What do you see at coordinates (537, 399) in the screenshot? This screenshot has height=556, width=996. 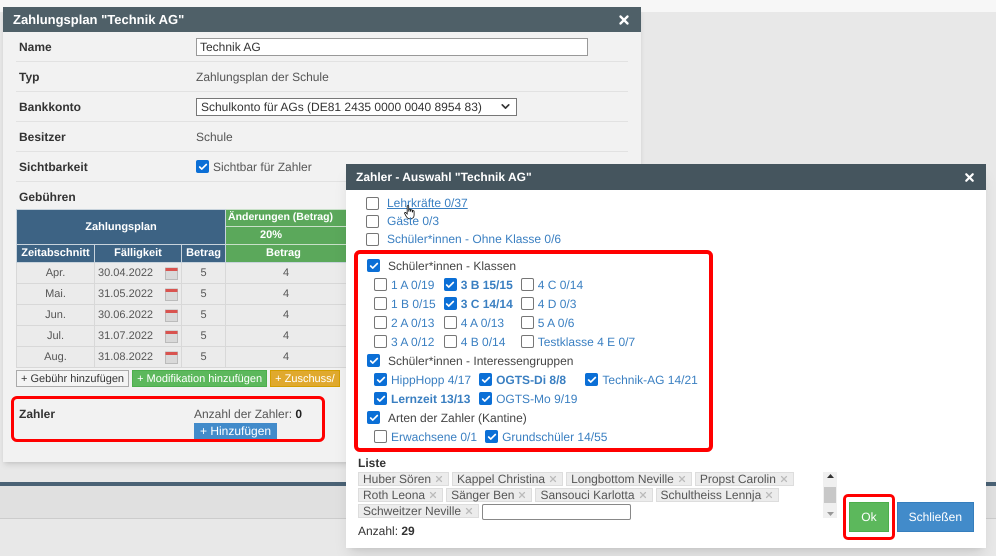 I see `option-link: OGTS-Mo 9/19` at bounding box center [537, 399].